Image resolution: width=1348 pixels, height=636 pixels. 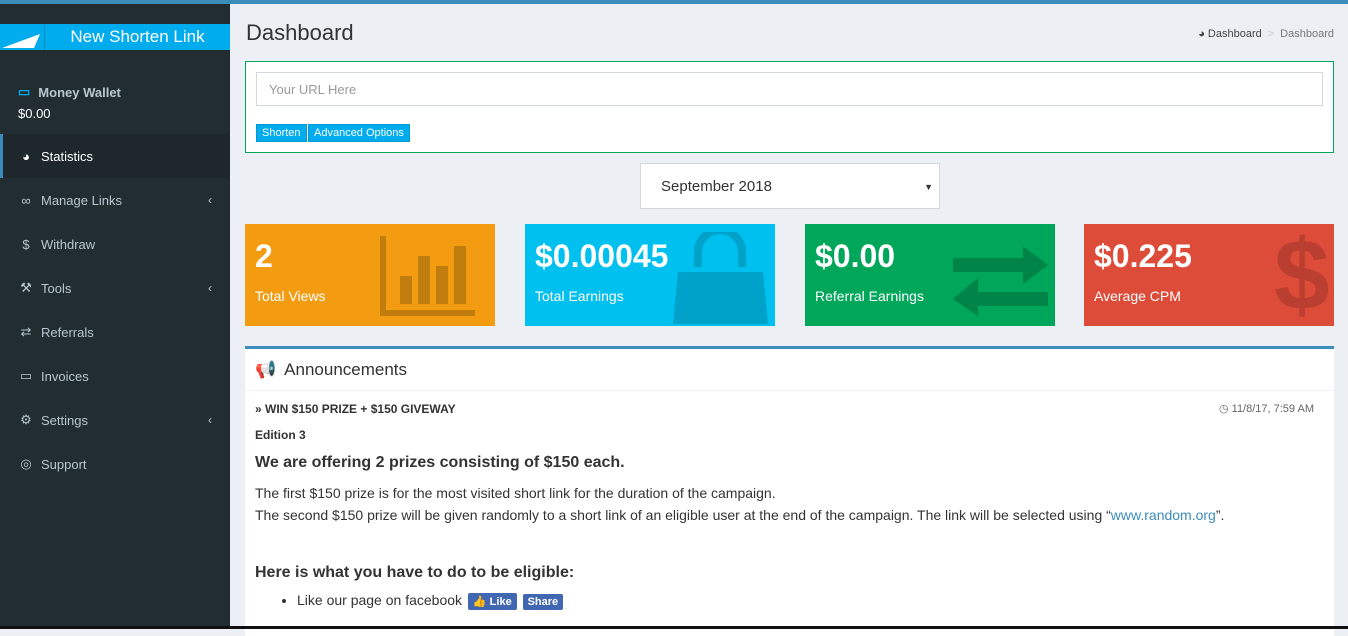 I want to click on shorten-button: Shorten, so click(x=281, y=133).